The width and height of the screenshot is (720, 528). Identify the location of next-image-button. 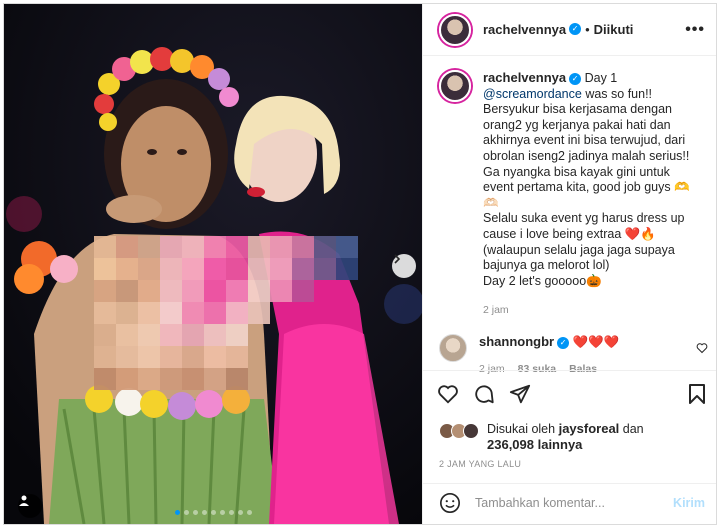
(404, 266).